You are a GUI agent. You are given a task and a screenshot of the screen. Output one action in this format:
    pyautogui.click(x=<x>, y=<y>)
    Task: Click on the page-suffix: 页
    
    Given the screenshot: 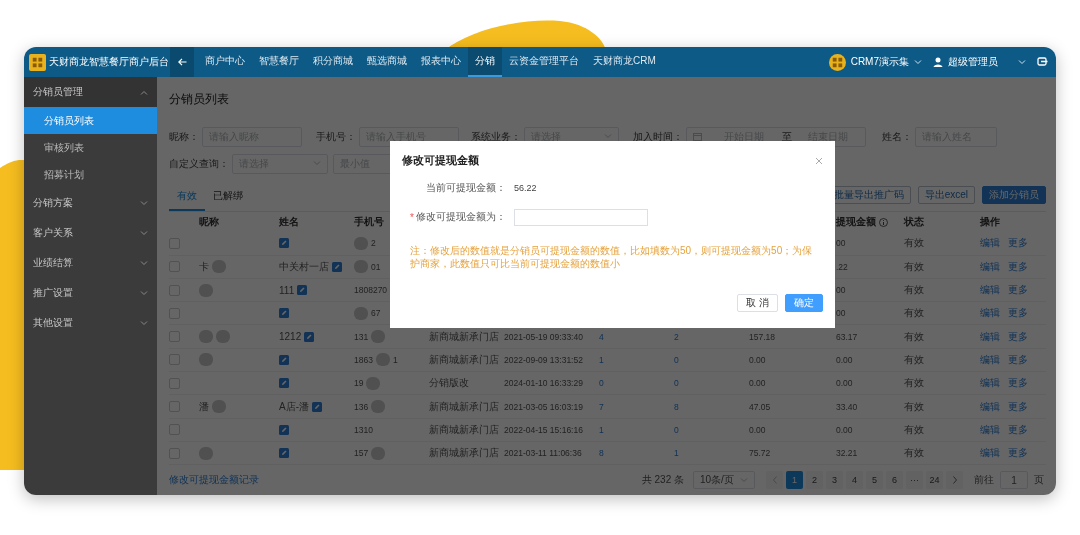 What is the action you would take?
    pyautogui.click(x=1039, y=480)
    